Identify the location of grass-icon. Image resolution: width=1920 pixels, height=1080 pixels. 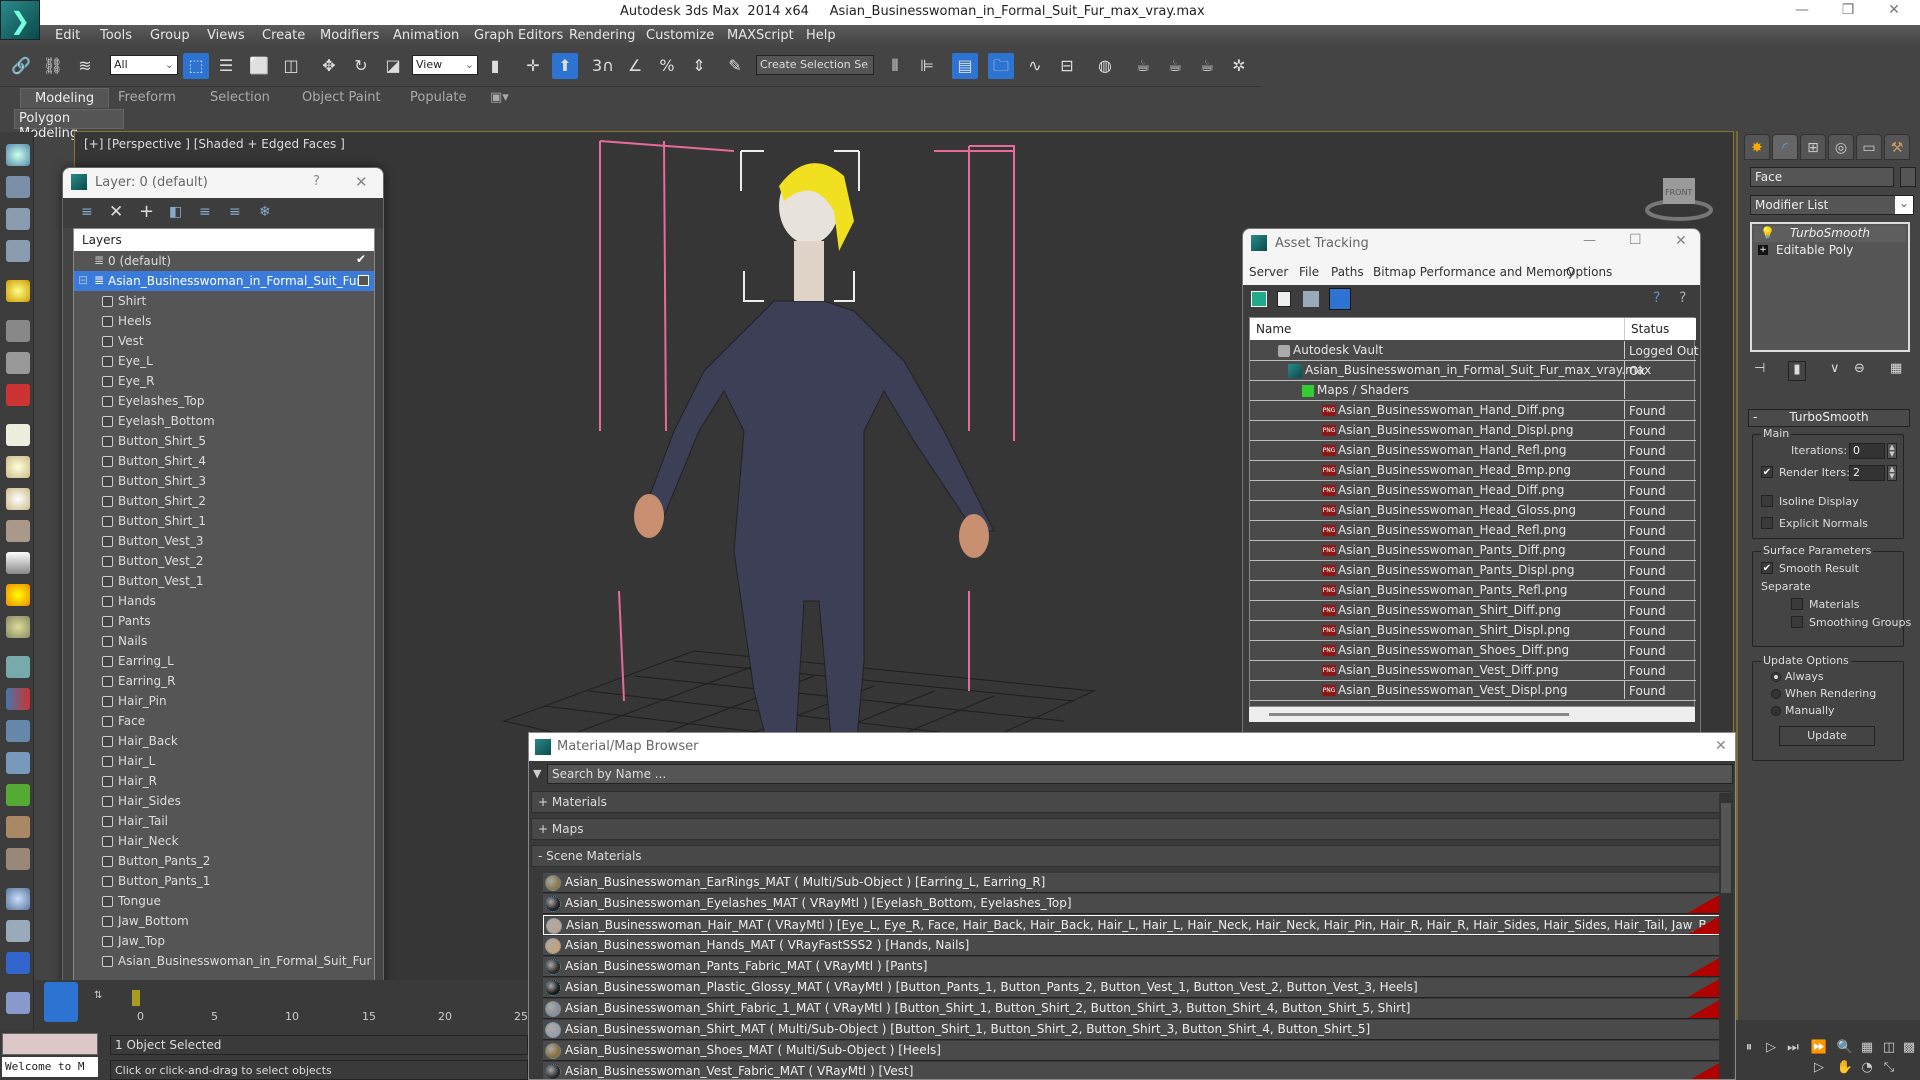
(18, 795).